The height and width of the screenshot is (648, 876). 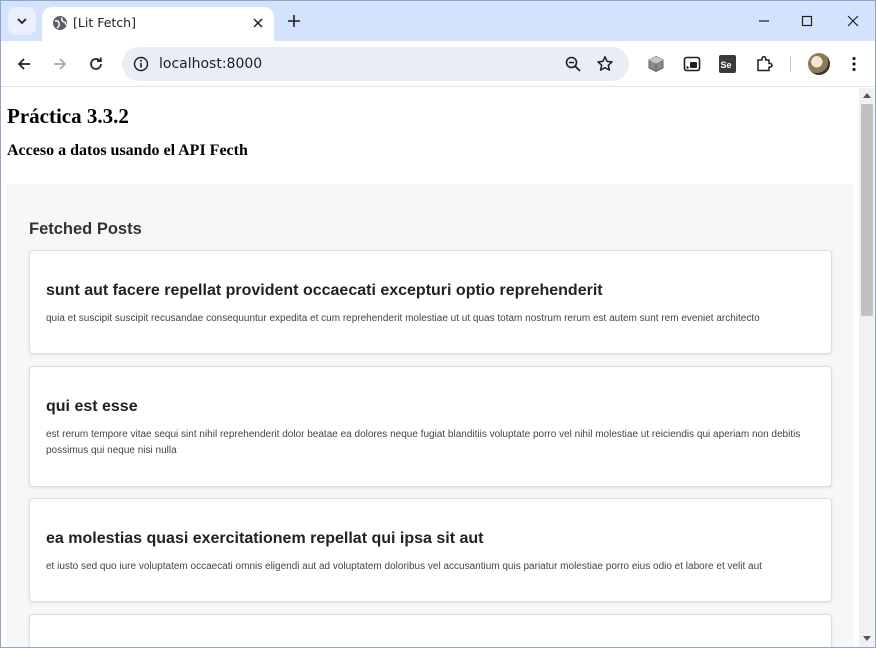 I want to click on chevron-down-icon, so click(x=22, y=21).